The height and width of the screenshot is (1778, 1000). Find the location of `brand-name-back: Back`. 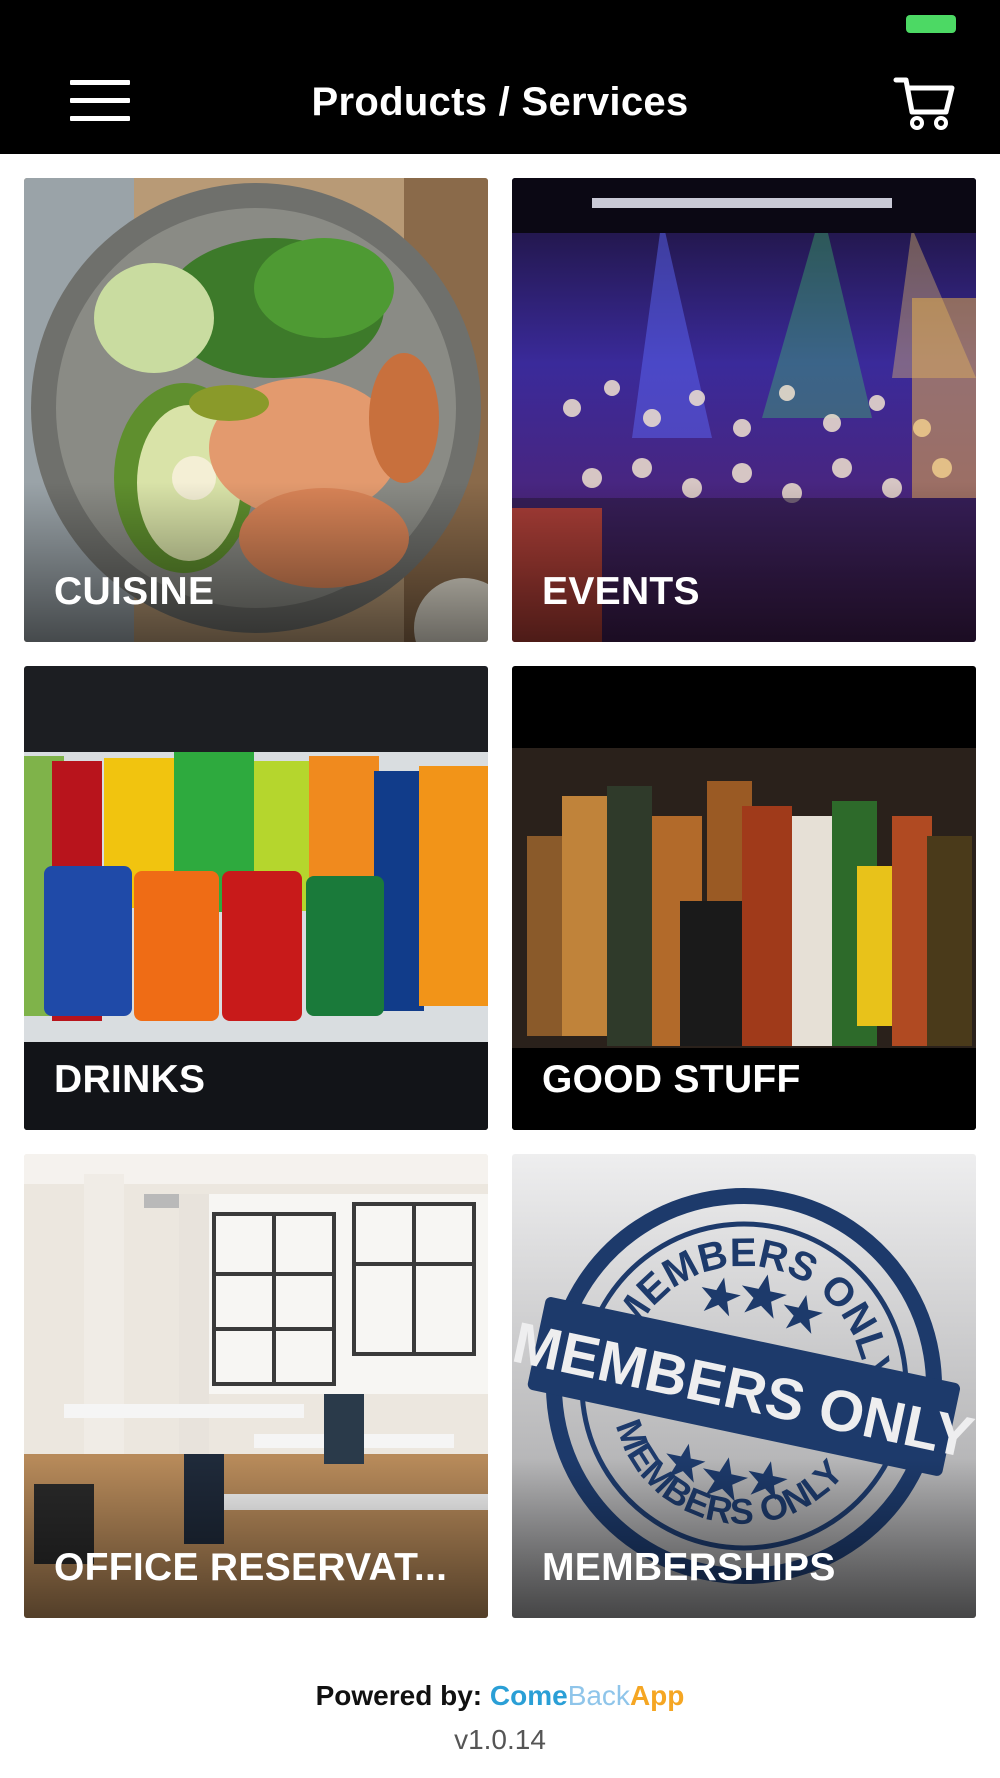

brand-name-back: Back is located at coordinates (599, 1695).